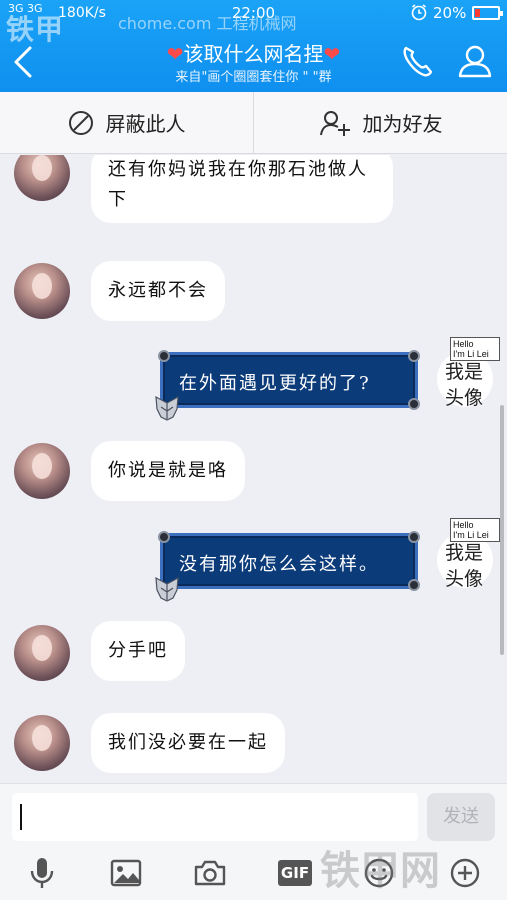 Image resolution: width=507 pixels, height=900 pixels. Describe the element at coordinates (145, 124) in the screenshot. I see `block-user-label: 屏蔽此人` at that location.